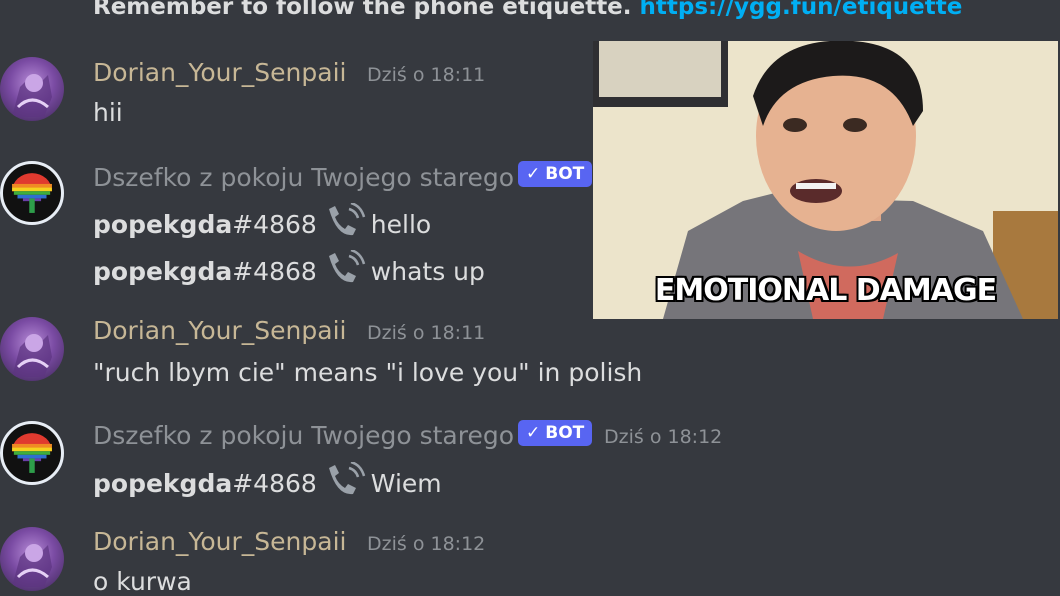 This screenshot has width=1060, height=596. Describe the element at coordinates (406, 483) in the screenshot. I see `relay-text: Wiem` at that location.